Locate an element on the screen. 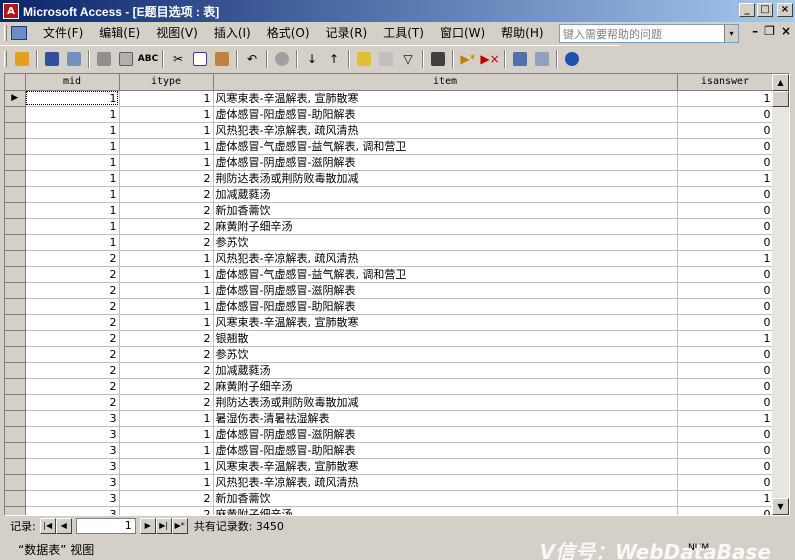 Image resolution: width=795 pixels, height=560 pixels. menu-insert: 插入(I) is located at coordinates (232, 33).